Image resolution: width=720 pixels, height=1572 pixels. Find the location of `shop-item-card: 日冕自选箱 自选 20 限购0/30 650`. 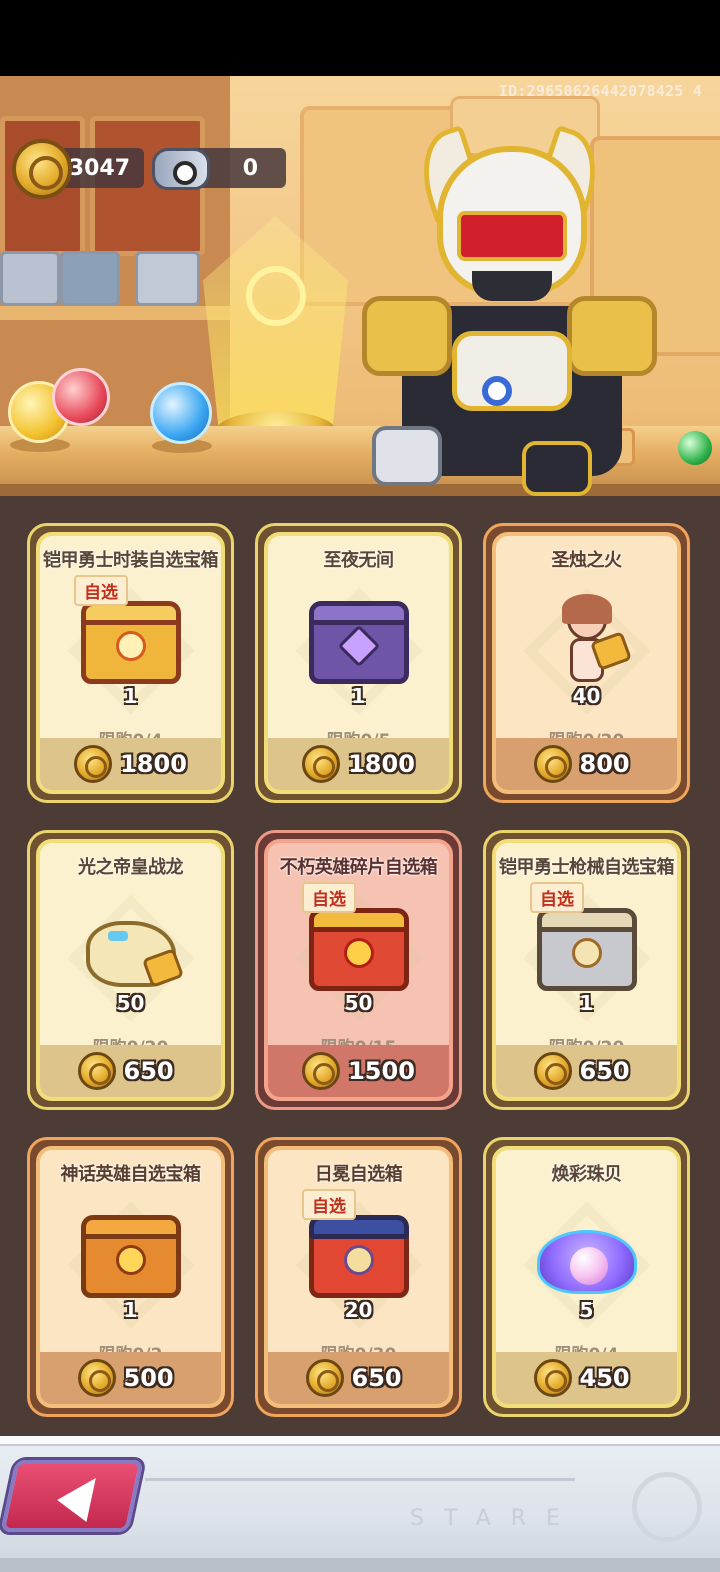

shop-item-card: 日冕自选箱 自选 20 限购0/30 650 is located at coordinates (358, 1277).